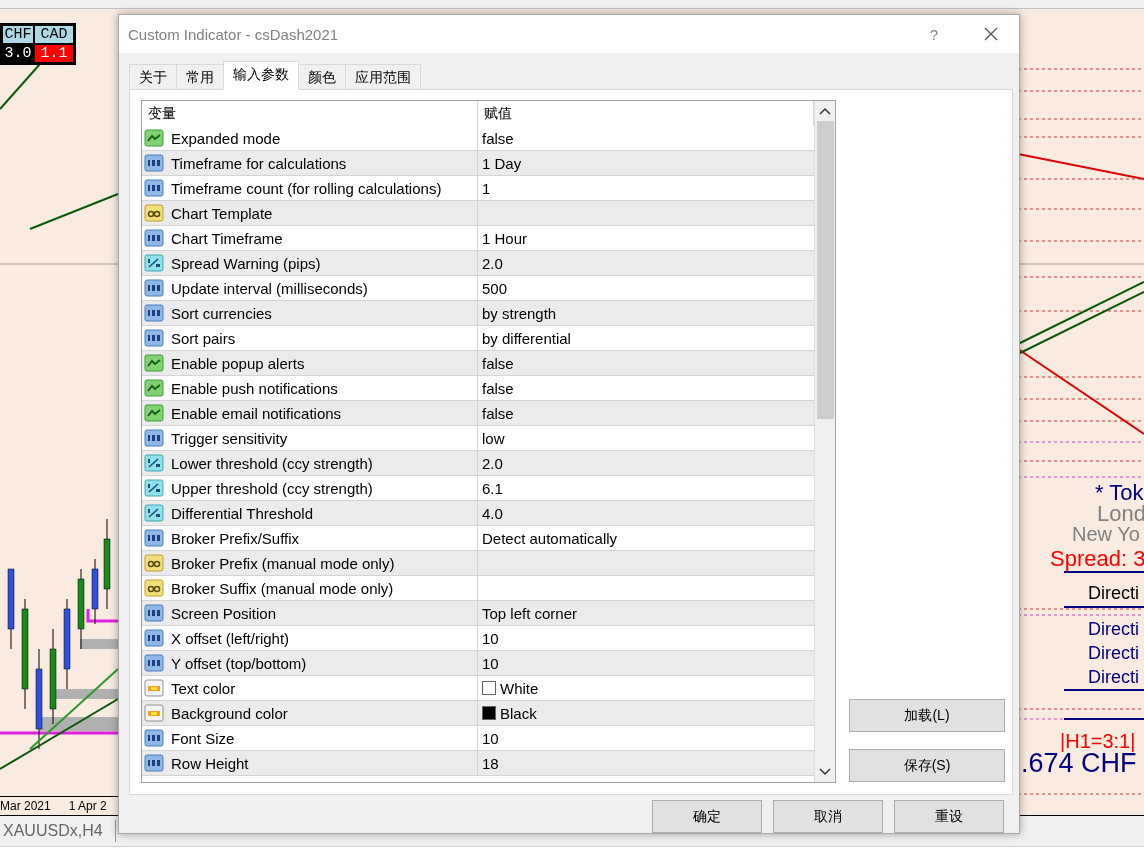 The width and height of the screenshot is (1144, 864). What do you see at coordinates (25, 806) in the screenshot?
I see `date-label: Mar 2021` at bounding box center [25, 806].